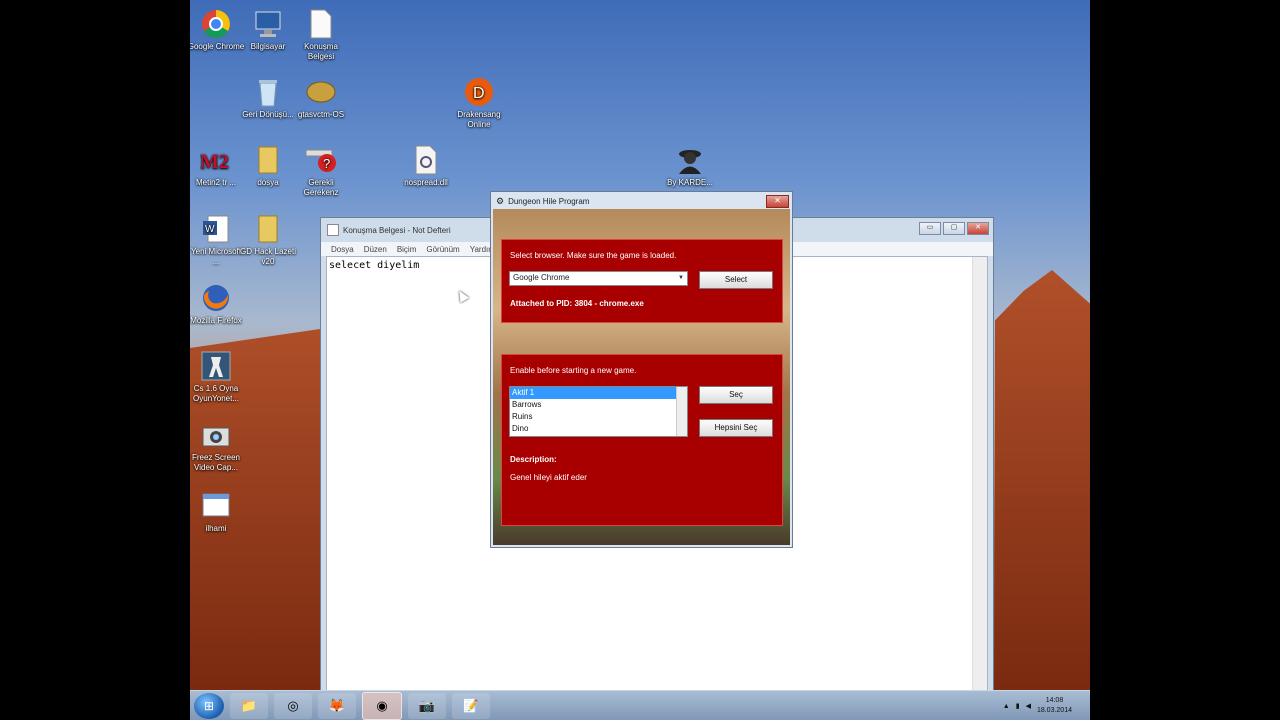 The width and height of the screenshot is (1280, 720). What do you see at coordinates (442, 249) in the screenshot?
I see `menu-view: Görünüm` at bounding box center [442, 249].